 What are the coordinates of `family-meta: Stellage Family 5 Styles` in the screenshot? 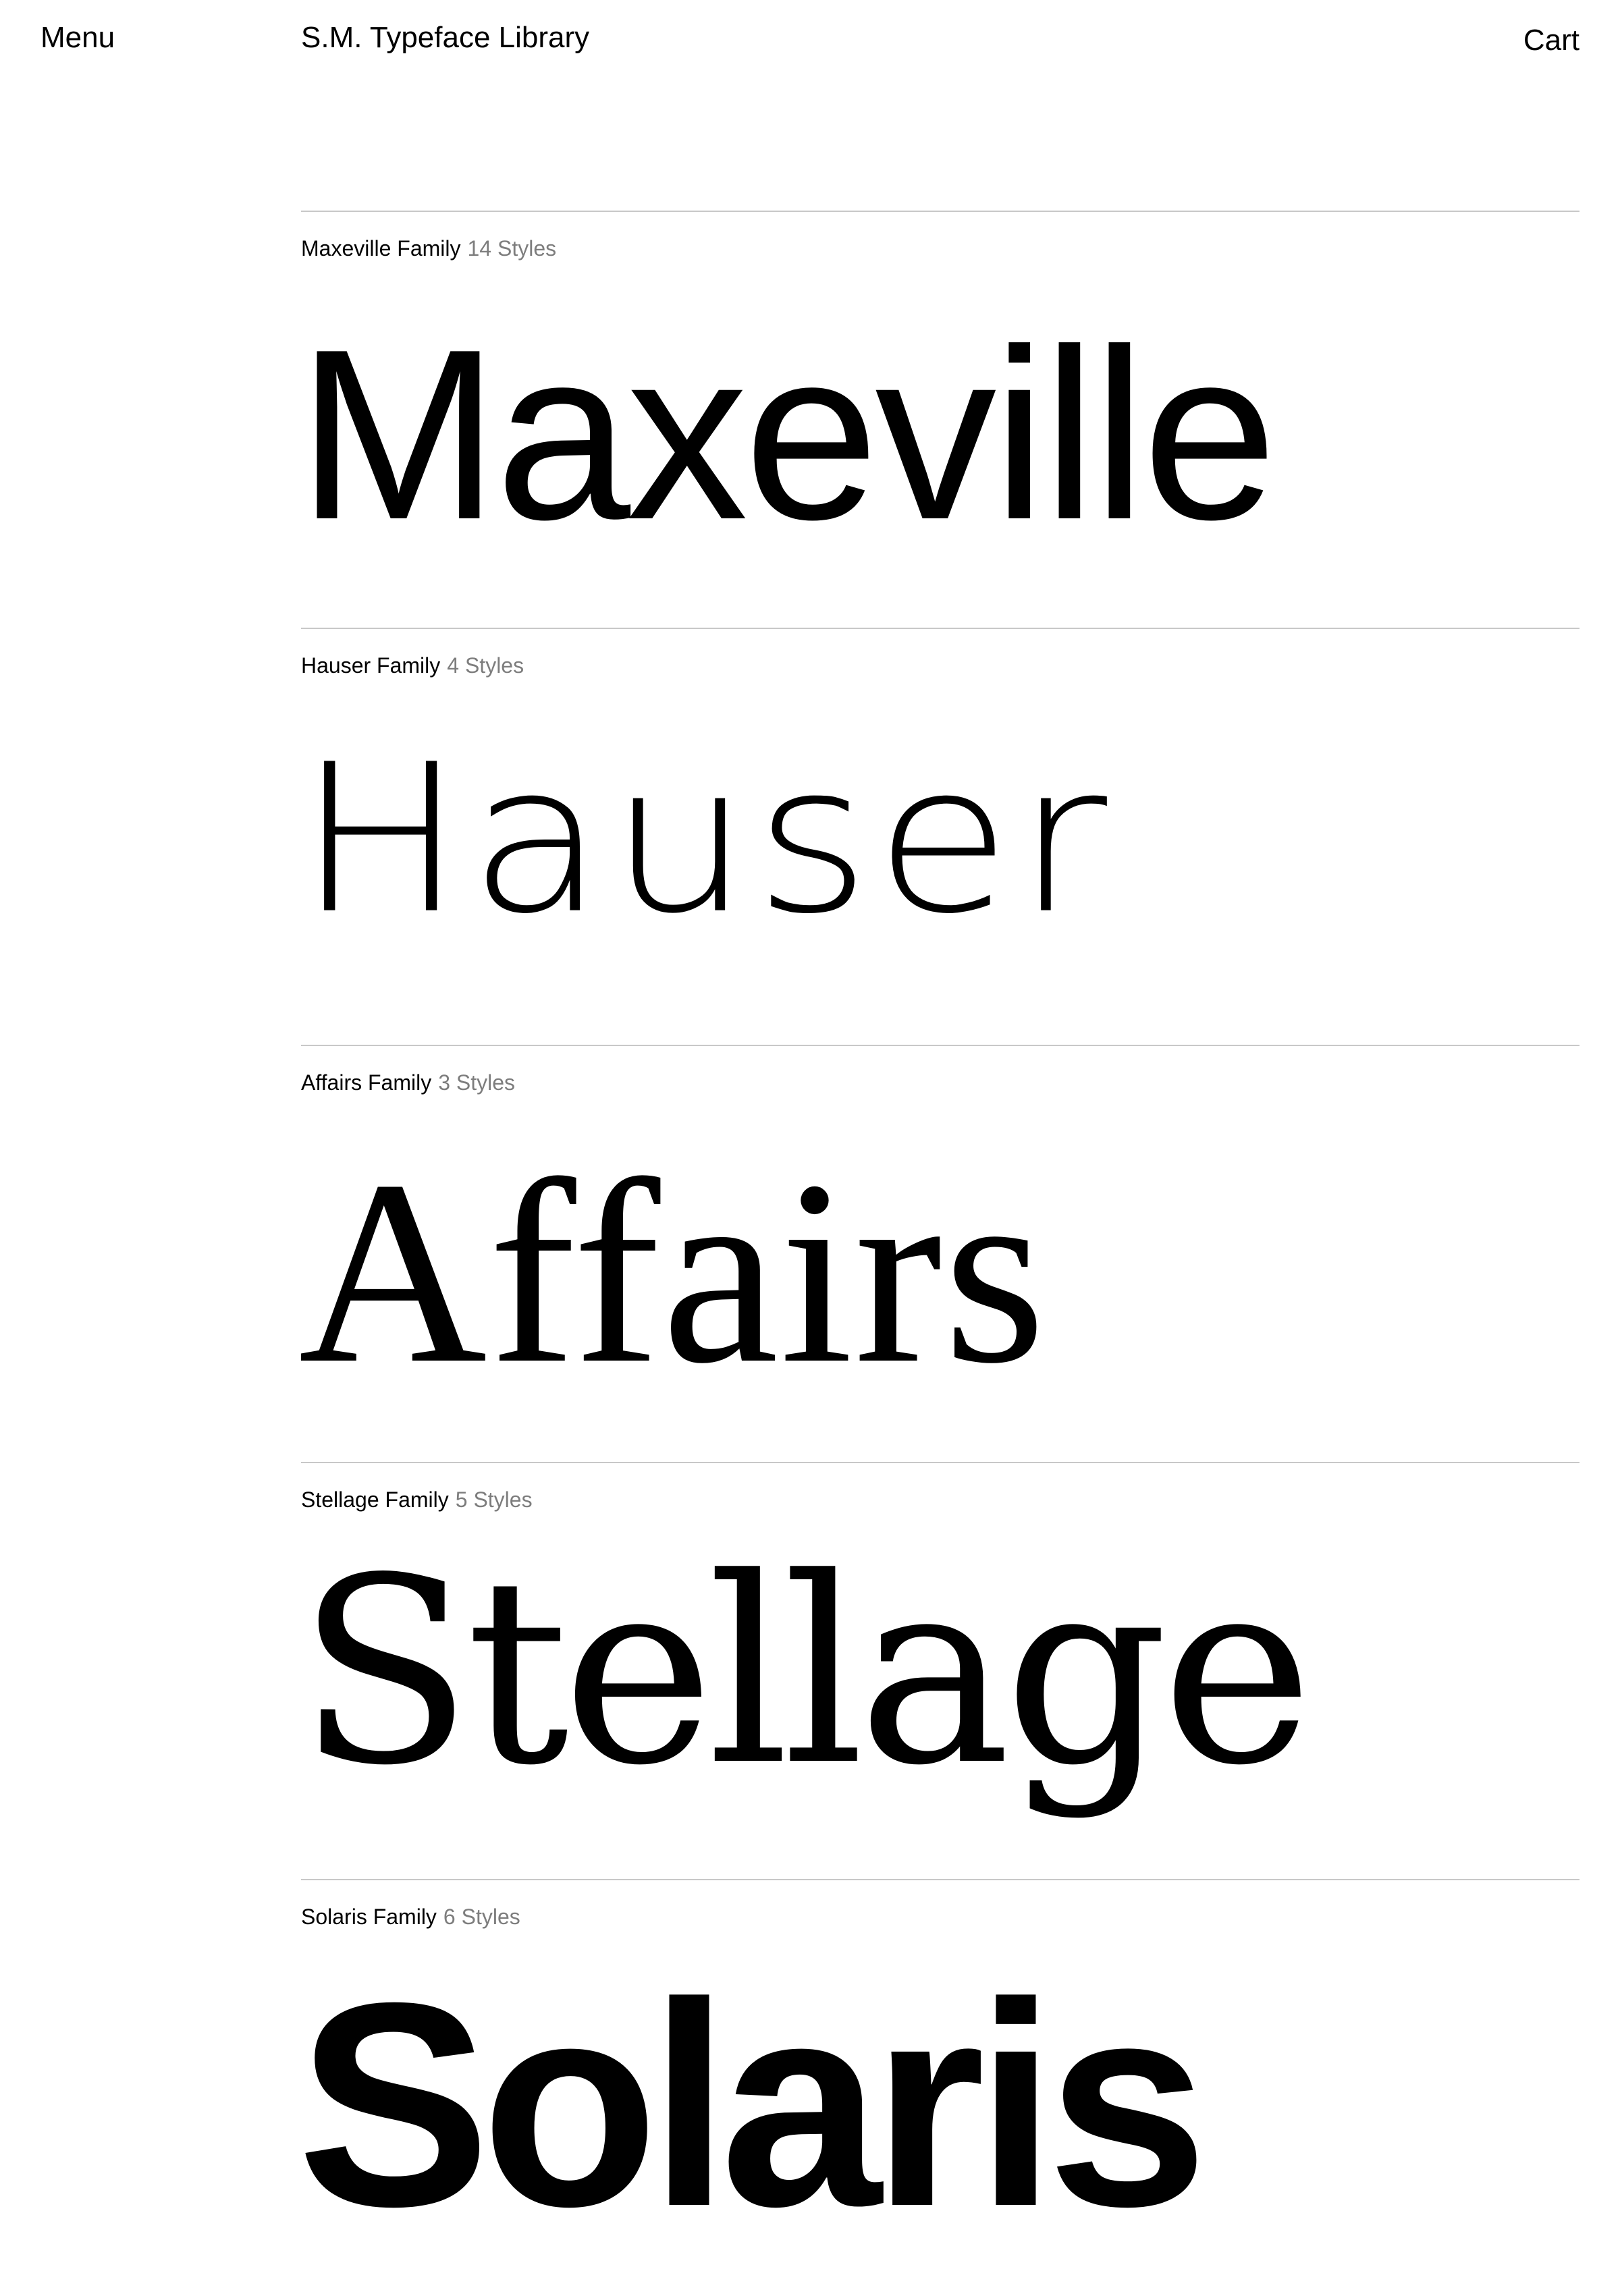 It's located at (417, 1499).